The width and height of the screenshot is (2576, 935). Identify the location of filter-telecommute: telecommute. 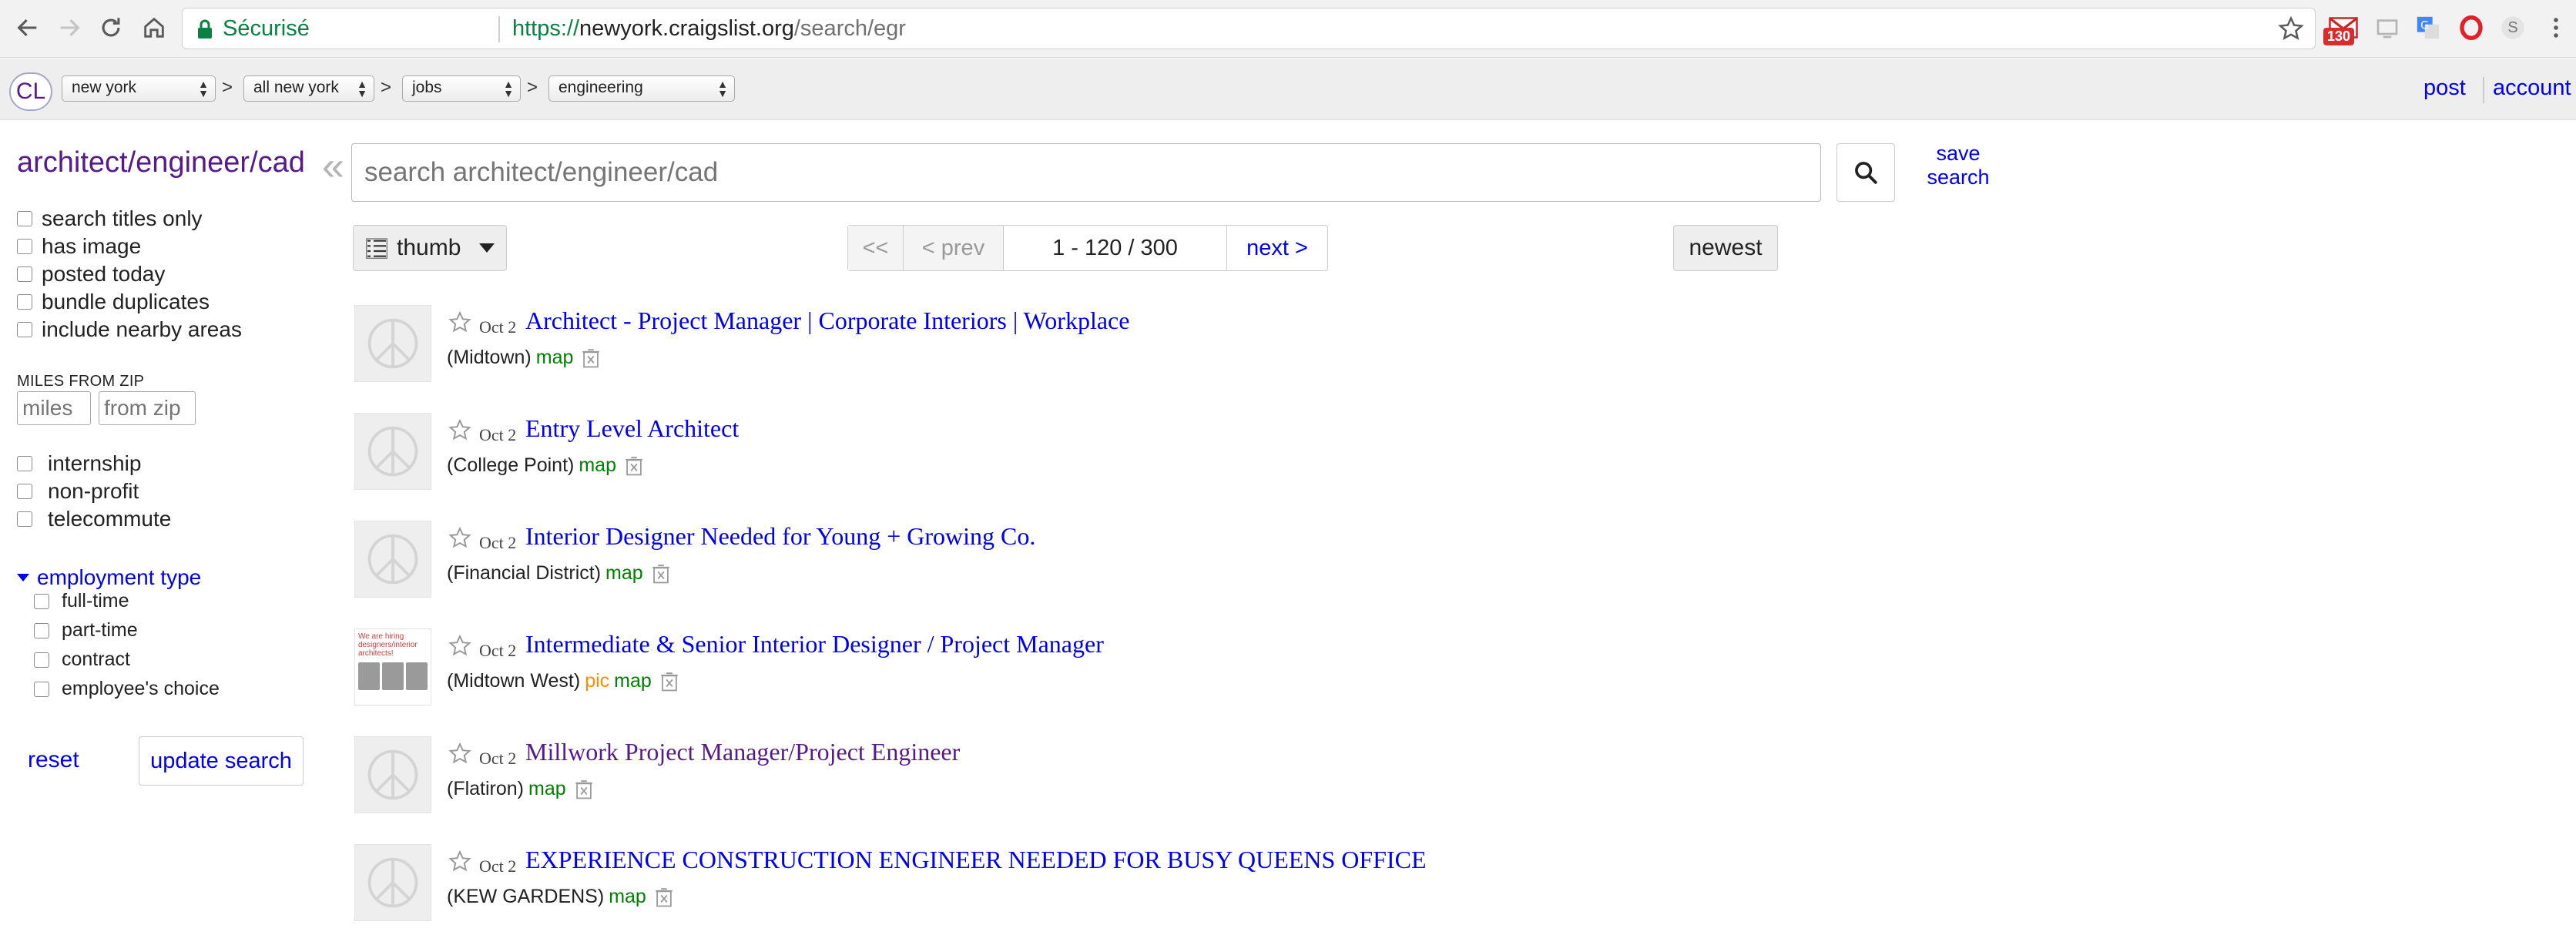
(94, 519).